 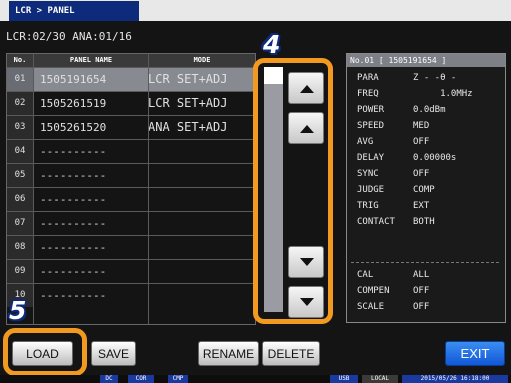 What do you see at coordinates (380, 379) in the screenshot?
I see `local-indicator: LOCAL` at bounding box center [380, 379].